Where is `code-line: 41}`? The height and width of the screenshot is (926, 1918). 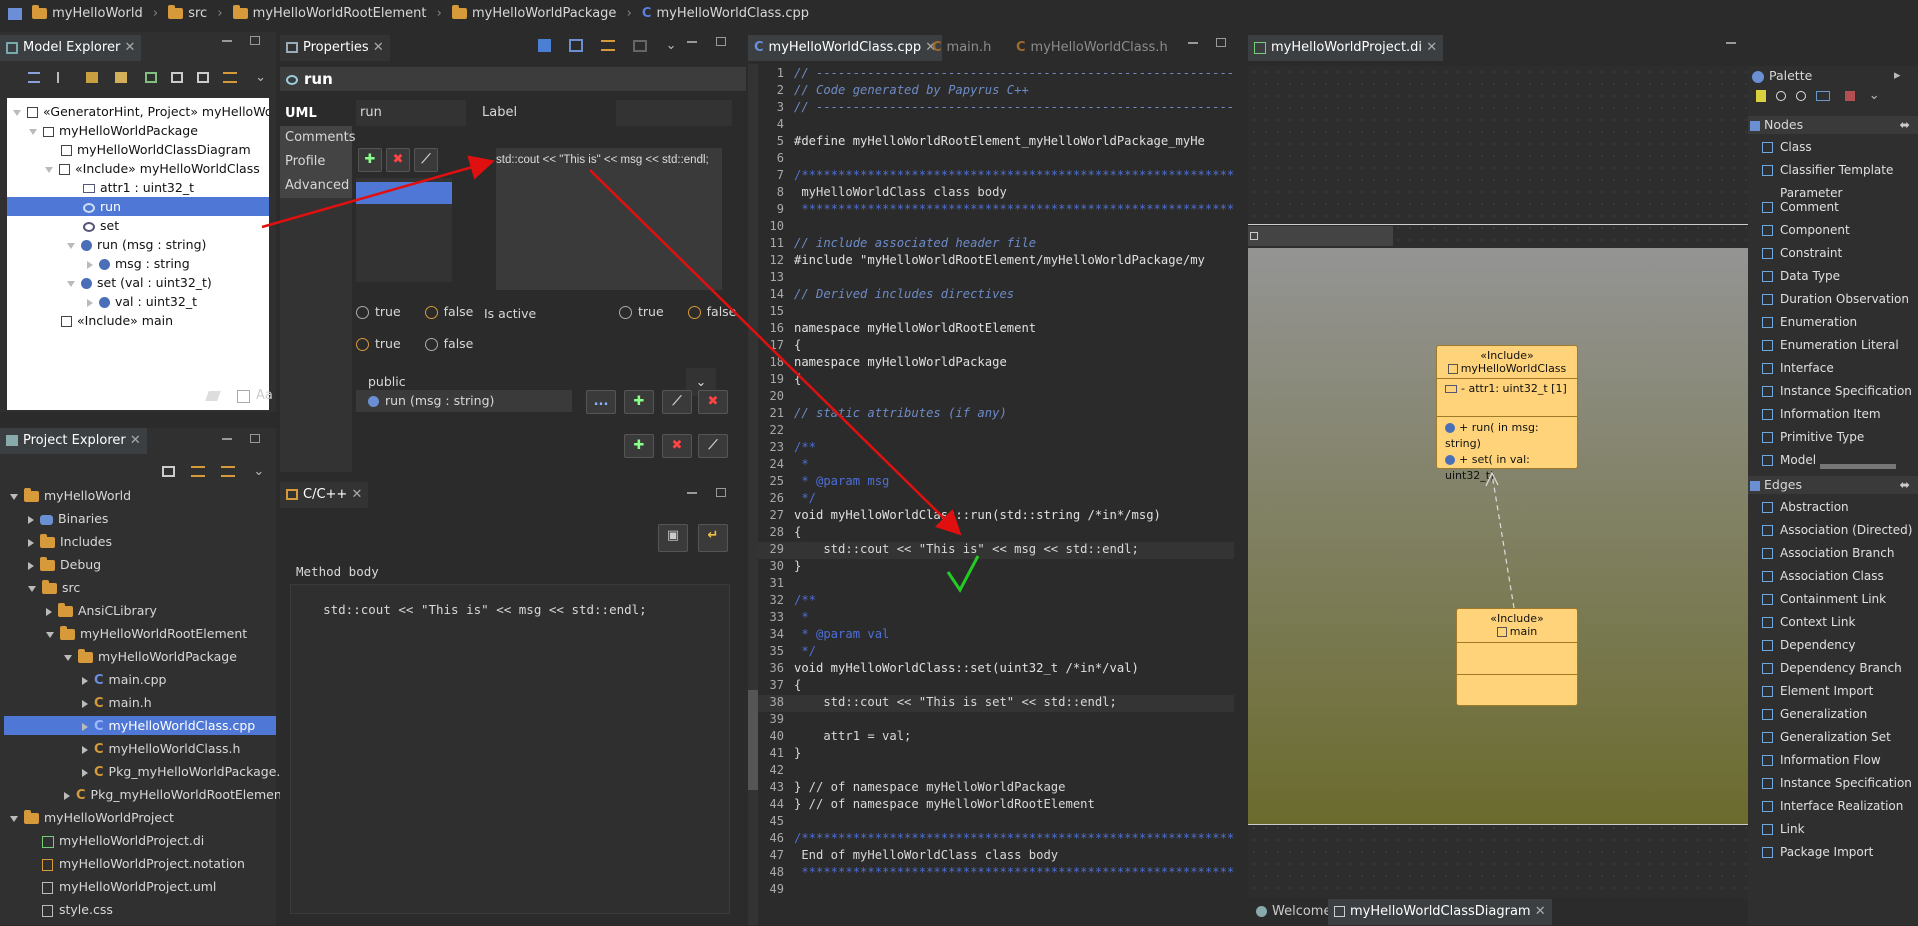 code-line: 41} is located at coordinates (996, 754).